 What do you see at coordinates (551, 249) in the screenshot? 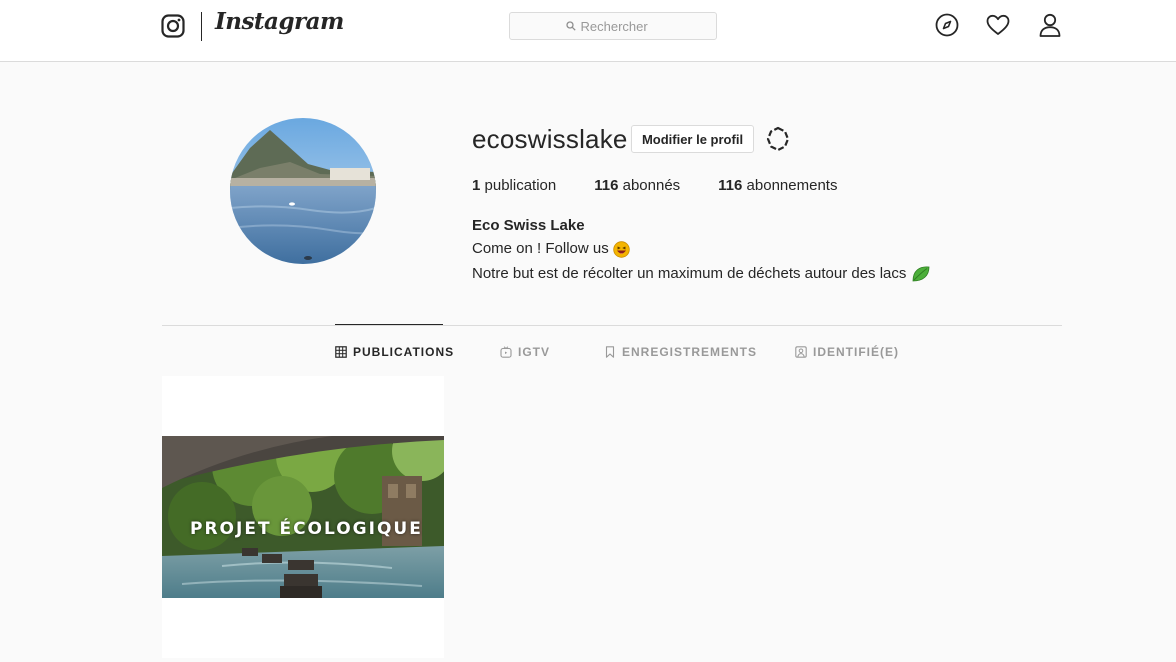
I see `bio-line-1: Come on ! Follow us` at bounding box center [551, 249].